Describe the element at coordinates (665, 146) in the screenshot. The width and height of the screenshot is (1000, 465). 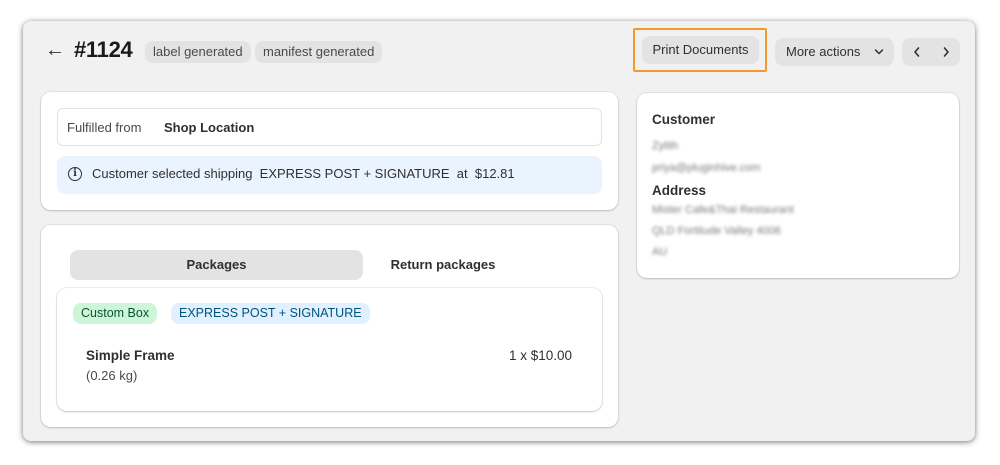
I see `customer-name: Zylith` at that location.